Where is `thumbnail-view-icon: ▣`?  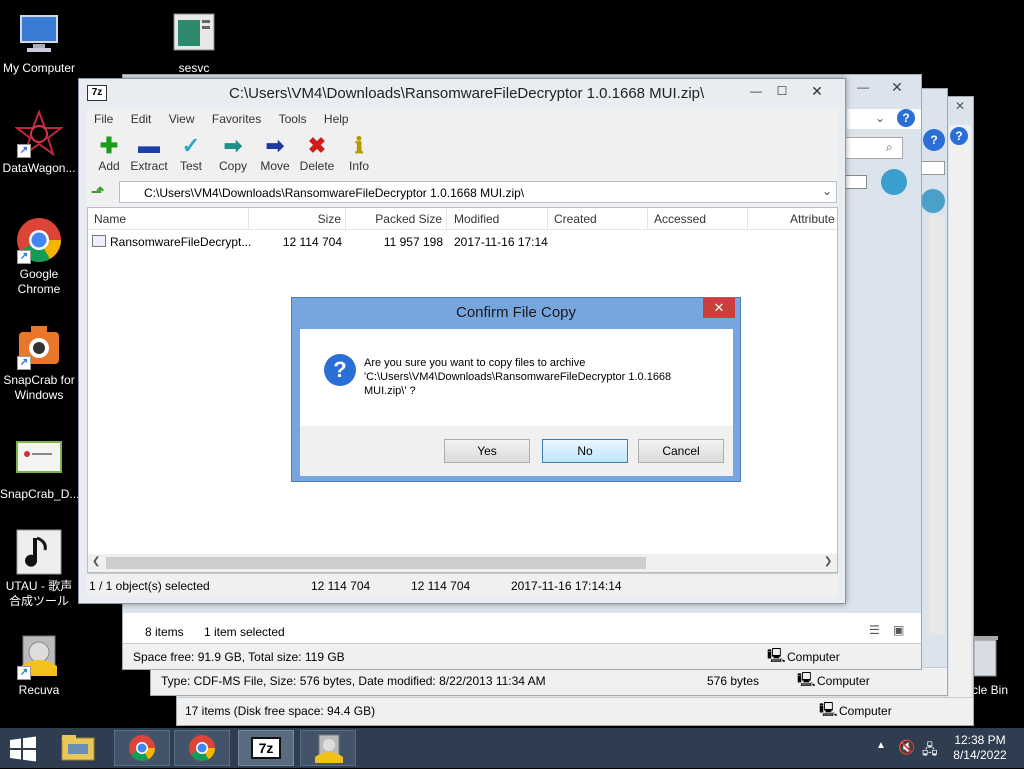
thumbnail-view-icon: ▣ is located at coordinates (898, 630).